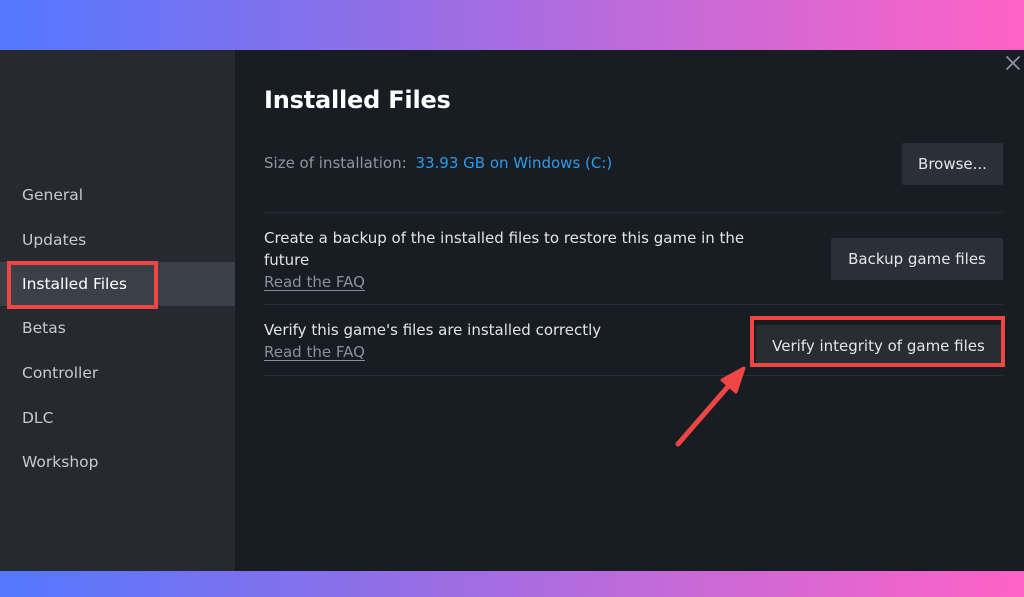  I want to click on close-icon, so click(1013, 63).